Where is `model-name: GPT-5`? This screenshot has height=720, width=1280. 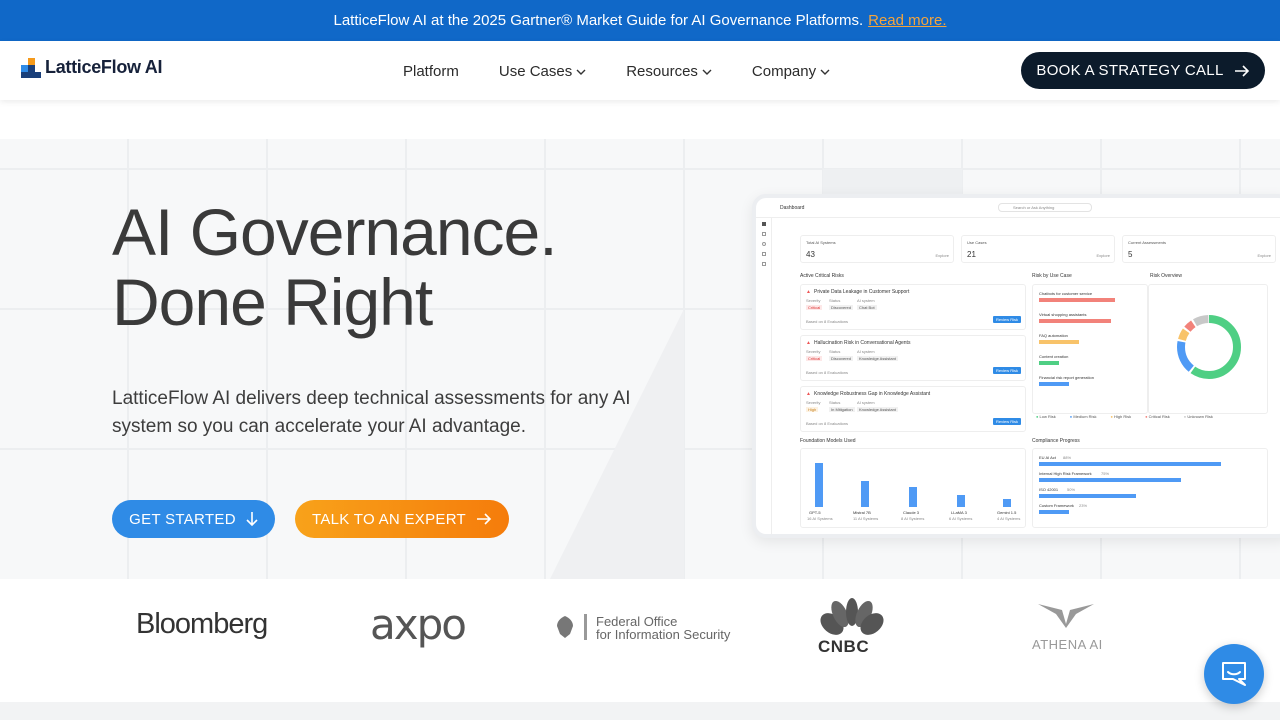 model-name: GPT-5 is located at coordinates (815, 512).